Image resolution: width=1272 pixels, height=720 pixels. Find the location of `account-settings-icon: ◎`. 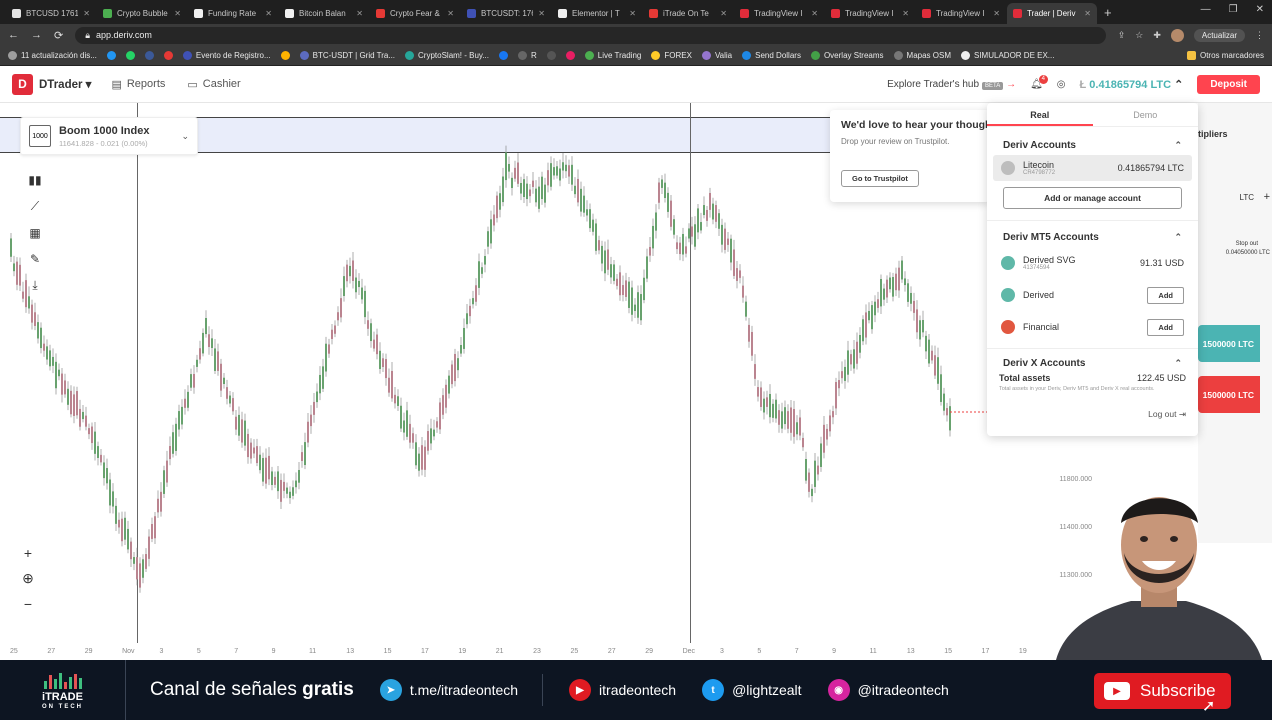

account-settings-icon: ◎ is located at coordinates (1061, 84).